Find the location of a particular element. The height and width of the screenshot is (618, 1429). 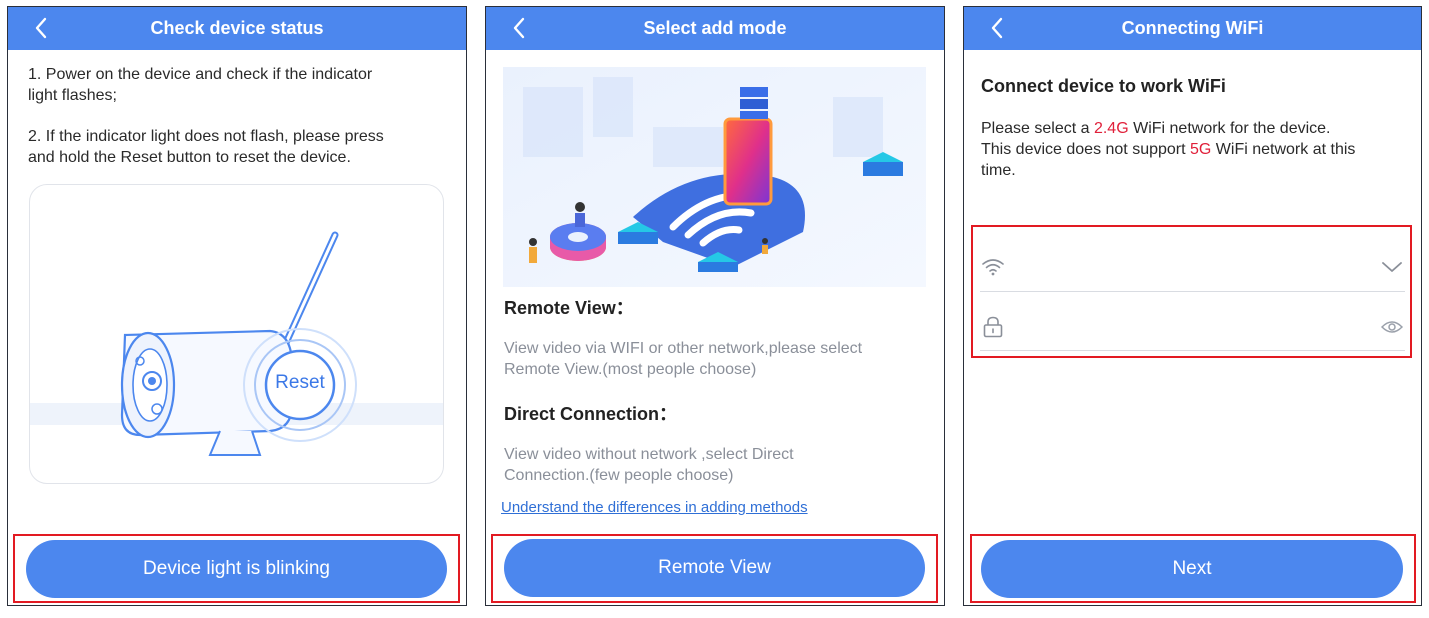

camera-reset-illustration: Reset is located at coordinates (236, 334).